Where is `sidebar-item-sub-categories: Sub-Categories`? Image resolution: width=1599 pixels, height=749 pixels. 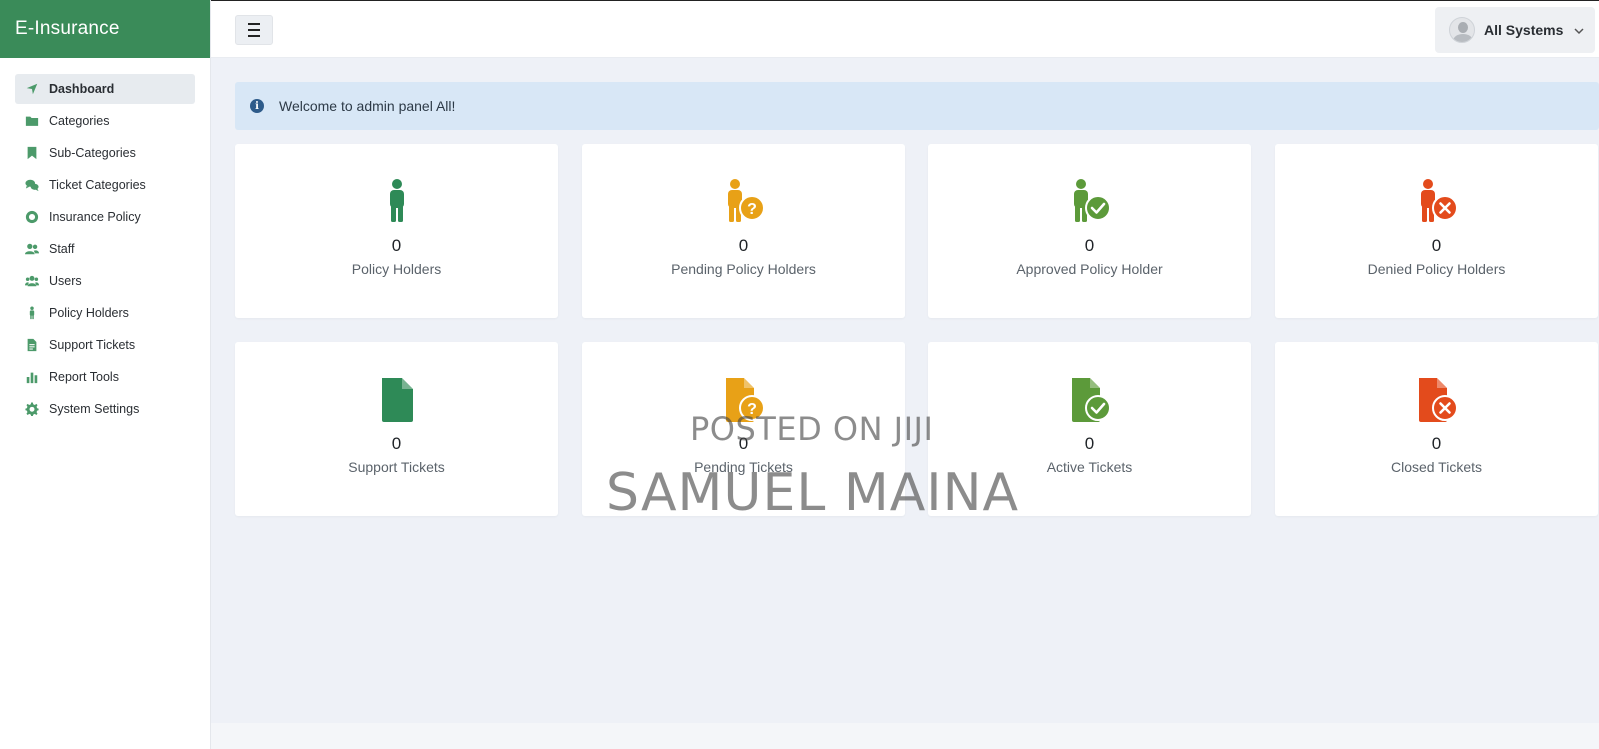
sidebar-item-sub-categories: Sub-Categories is located at coordinates (105, 153).